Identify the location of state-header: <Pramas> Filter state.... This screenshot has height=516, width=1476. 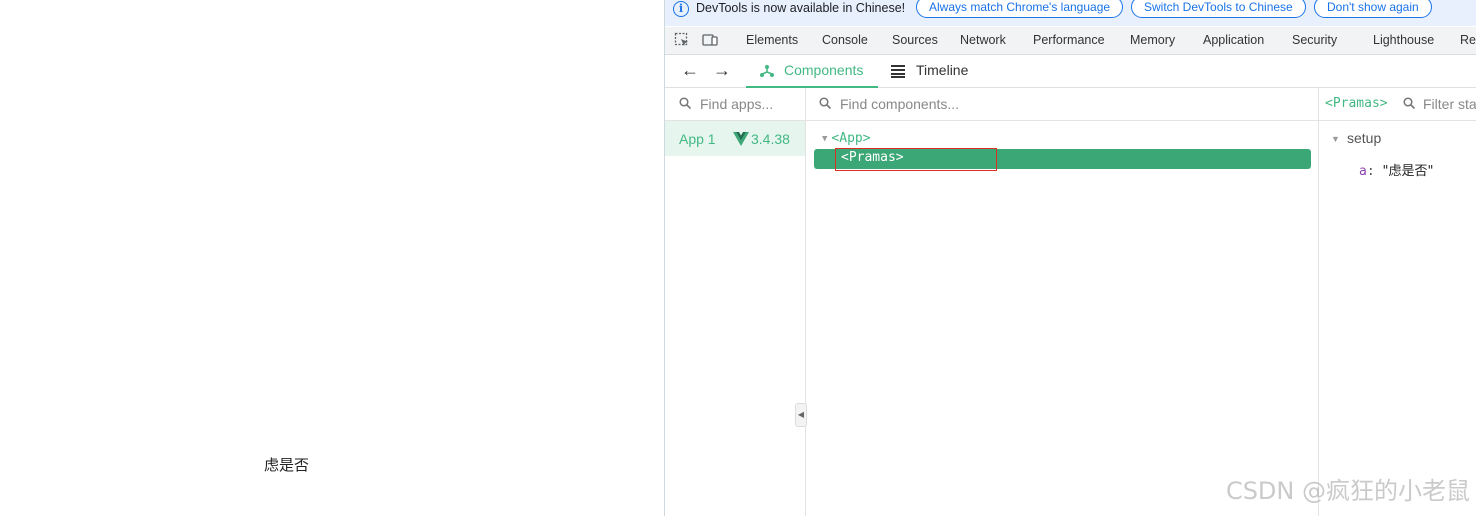
(1397, 104).